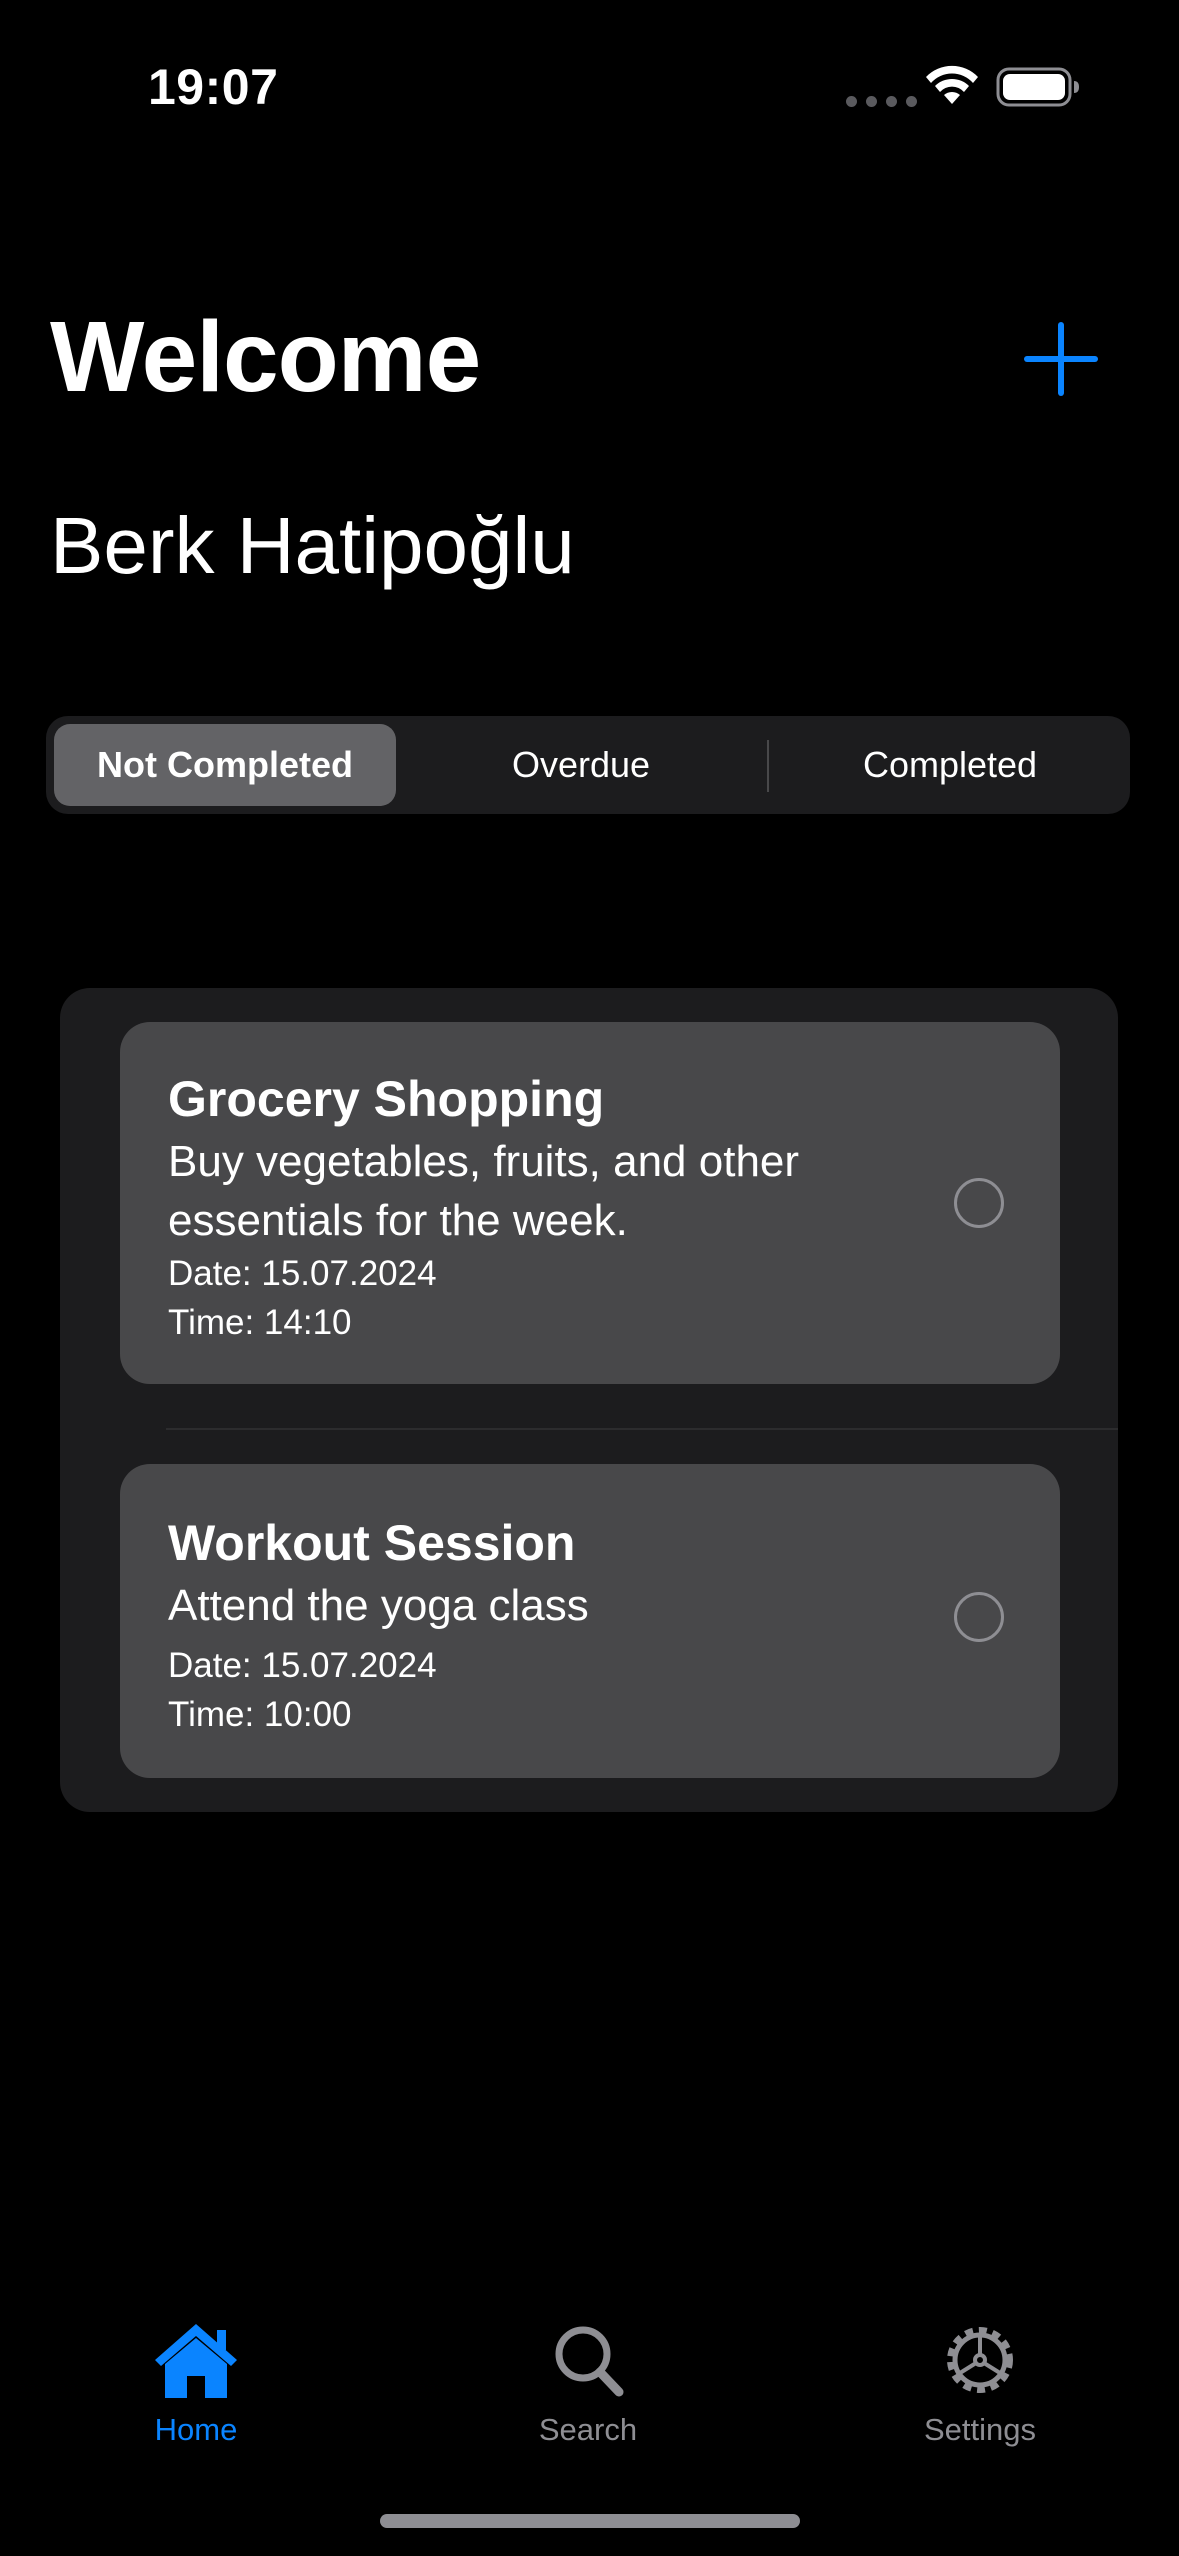  I want to click on segment-not-completed: Not Completed, so click(225, 765).